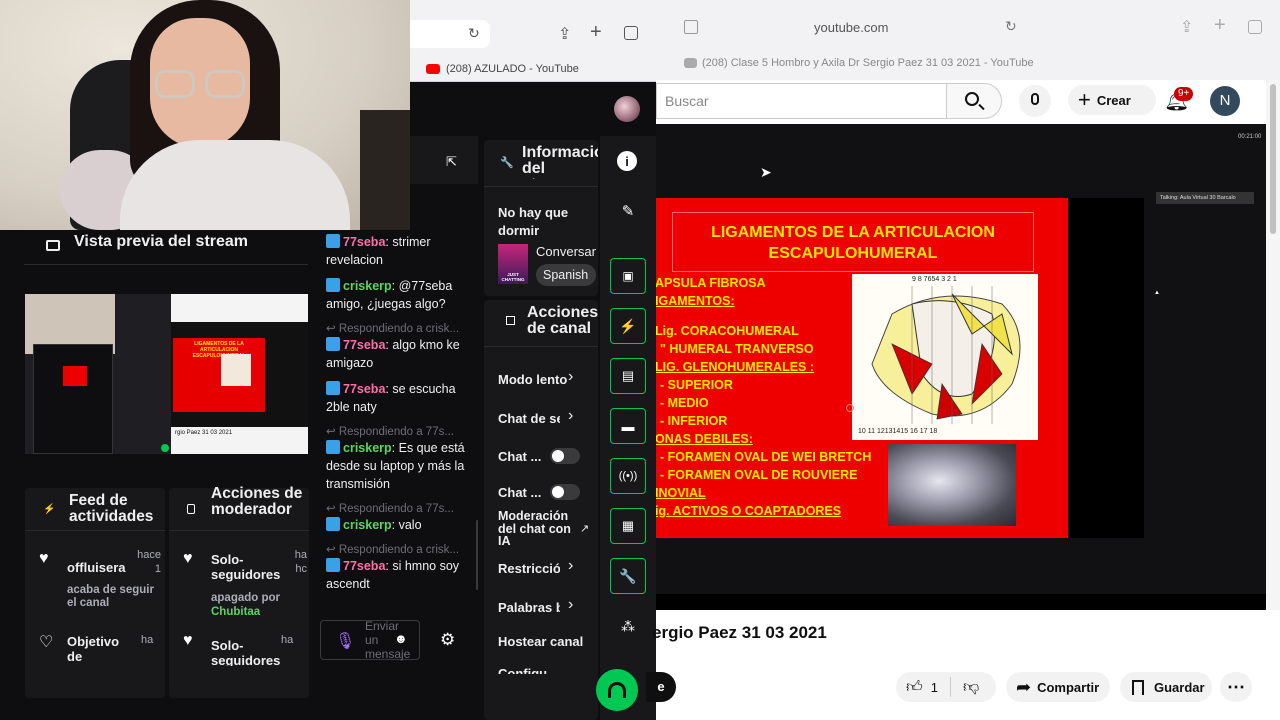 The width and height of the screenshot is (1280, 720). Describe the element at coordinates (401, 638) in the screenshot. I see `emoji-icon: ☻` at that location.